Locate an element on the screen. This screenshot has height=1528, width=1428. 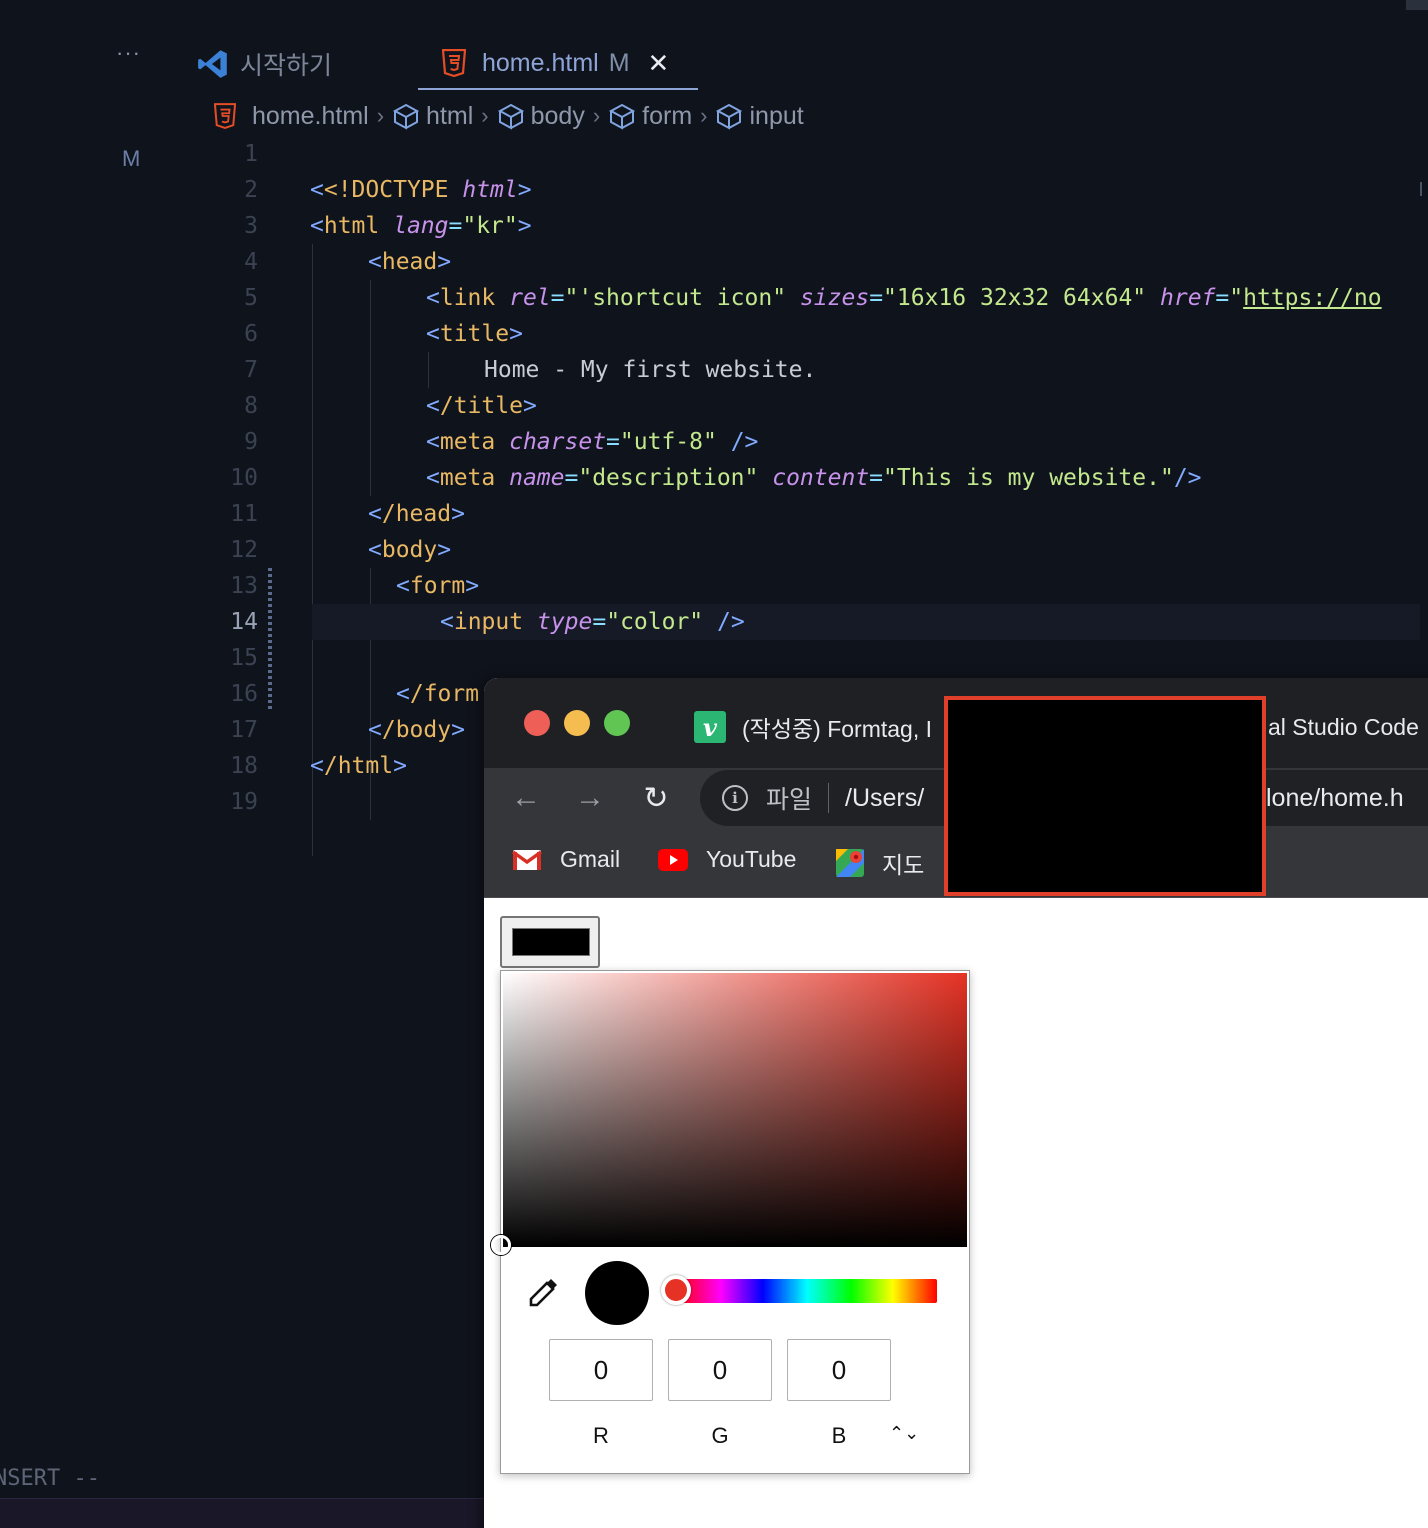
close-window-button is located at coordinates (537, 723).